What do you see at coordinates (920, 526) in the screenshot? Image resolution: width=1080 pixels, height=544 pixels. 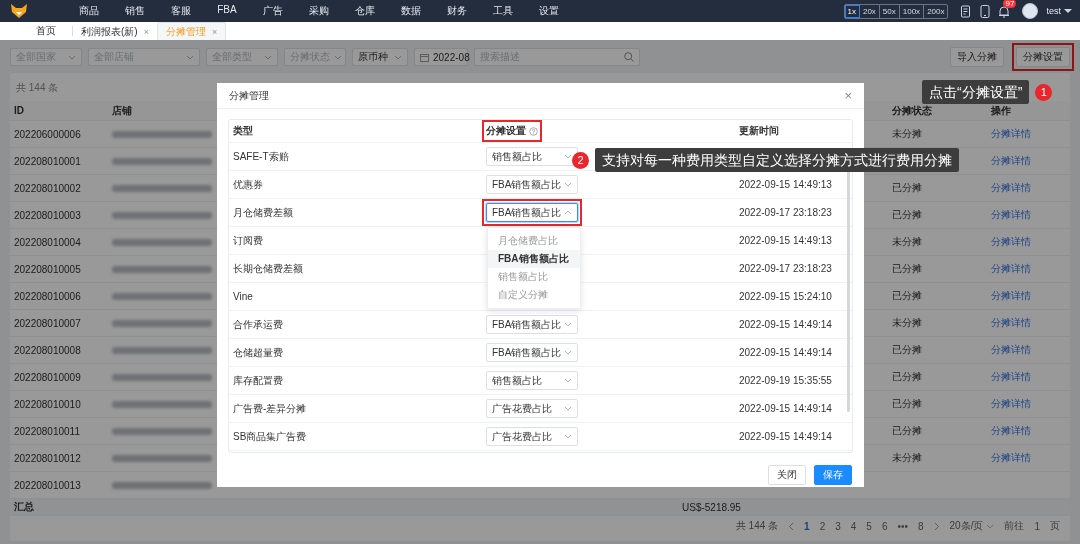 I see `page-number: 8` at bounding box center [920, 526].